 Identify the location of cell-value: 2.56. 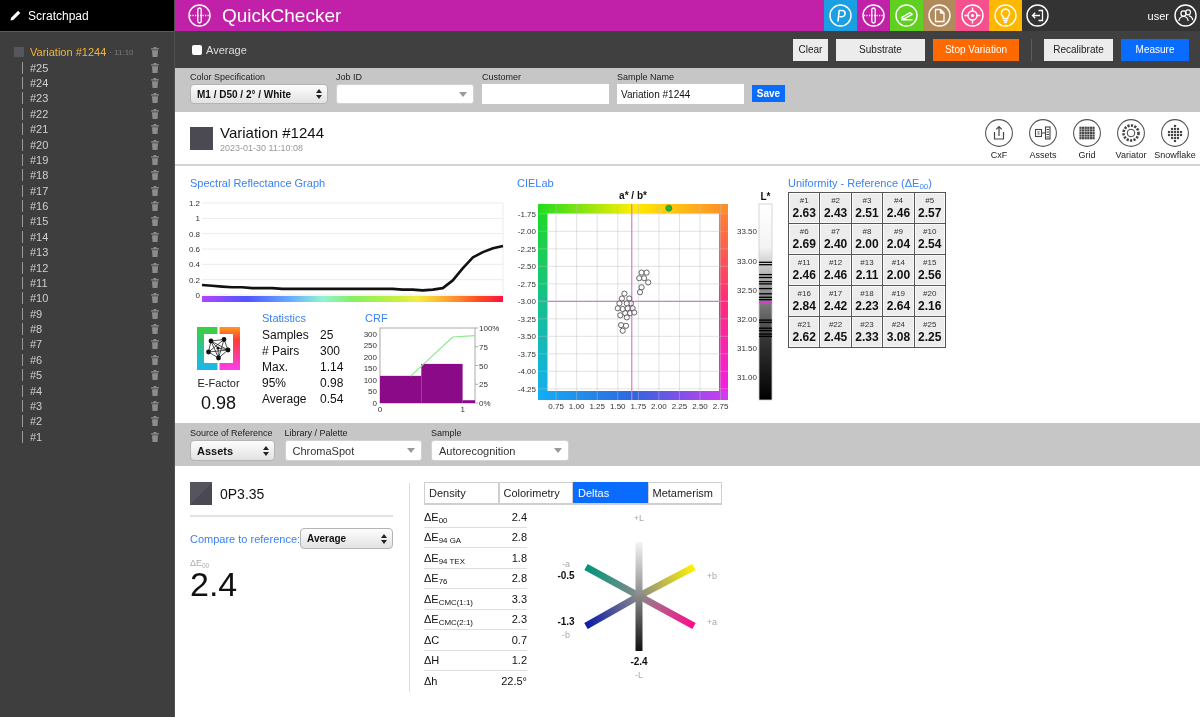
(930, 275).